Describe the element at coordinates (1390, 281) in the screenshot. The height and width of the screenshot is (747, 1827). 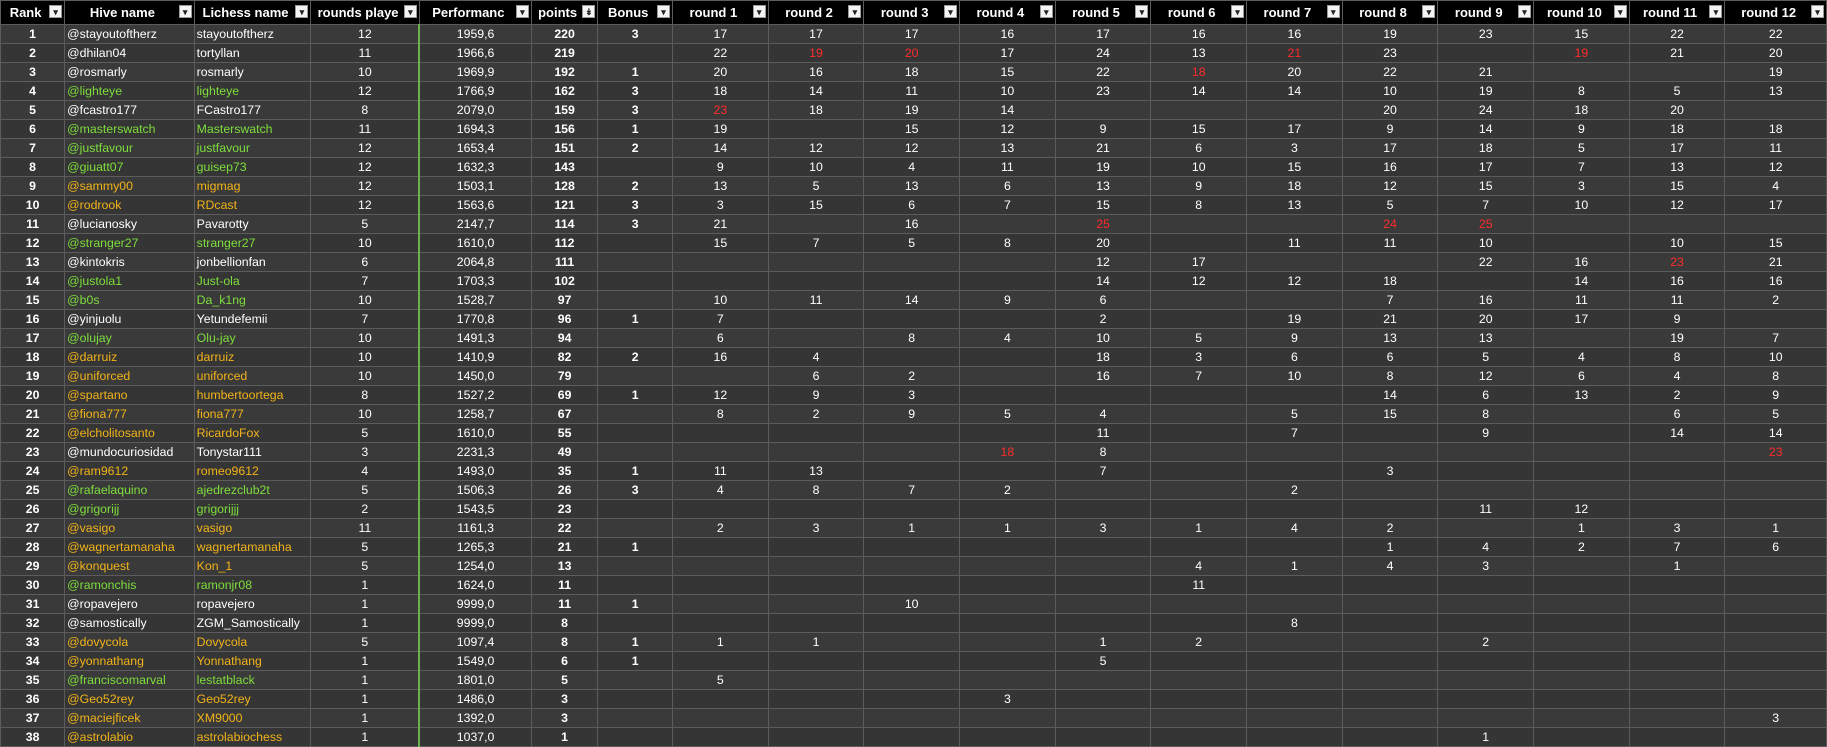
I see `round-8-cell: 18` at that location.